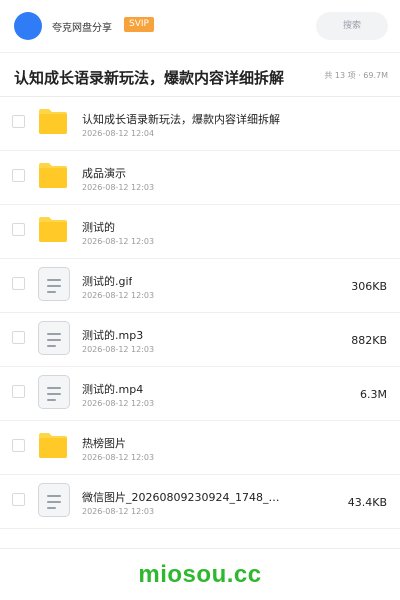  What do you see at coordinates (149, 78) in the screenshot?
I see `folder-title: 认知成长语录新玩法，爆款内容详细拆解` at bounding box center [149, 78].